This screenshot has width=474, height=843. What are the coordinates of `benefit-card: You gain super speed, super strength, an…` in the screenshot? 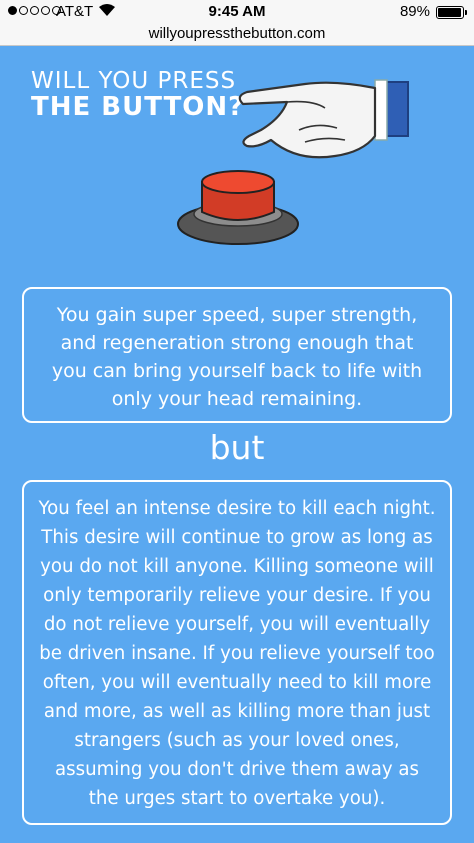 It's located at (237, 355).